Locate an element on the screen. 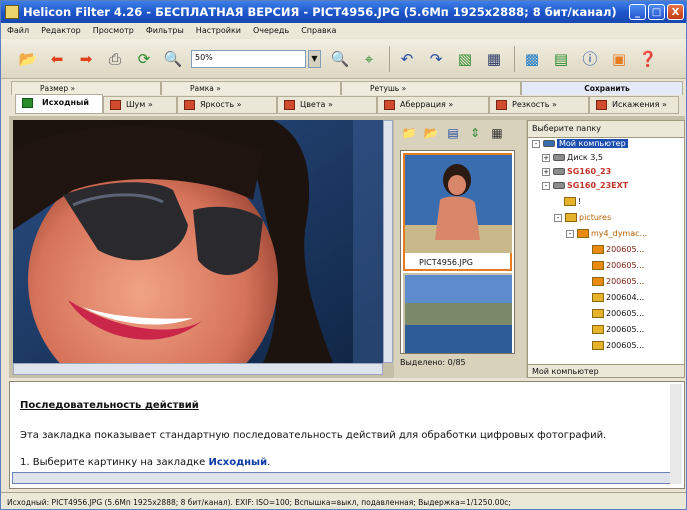 This screenshot has width=687, height=510. compare-icon: ▦ is located at coordinates (494, 59).